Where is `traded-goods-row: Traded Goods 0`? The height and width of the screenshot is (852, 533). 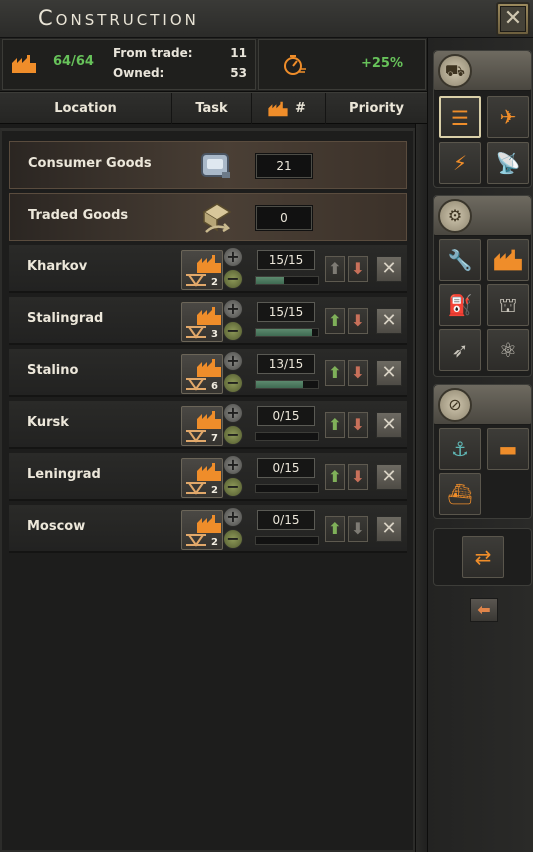 traded-goods-row: Traded Goods 0 is located at coordinates (208, 217).